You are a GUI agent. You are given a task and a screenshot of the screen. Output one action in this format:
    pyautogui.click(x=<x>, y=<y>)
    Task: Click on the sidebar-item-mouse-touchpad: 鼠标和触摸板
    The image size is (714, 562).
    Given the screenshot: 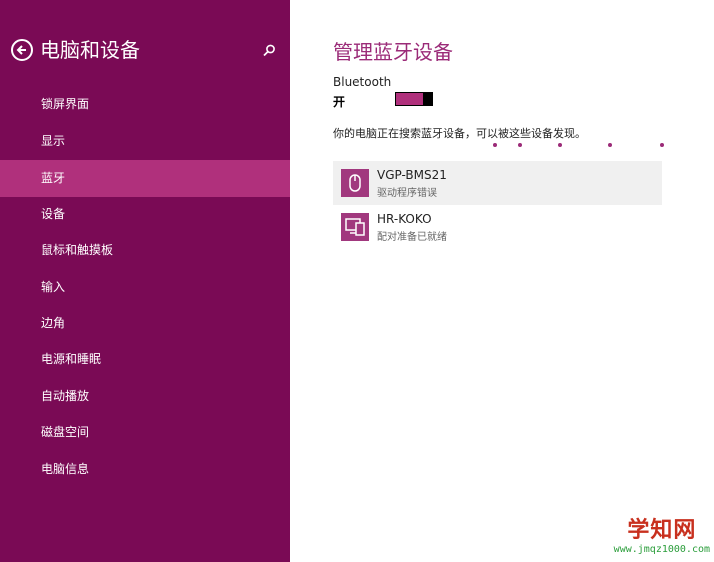 What is the action you would take?
    pyautogui.click(x=145, y=250)
    